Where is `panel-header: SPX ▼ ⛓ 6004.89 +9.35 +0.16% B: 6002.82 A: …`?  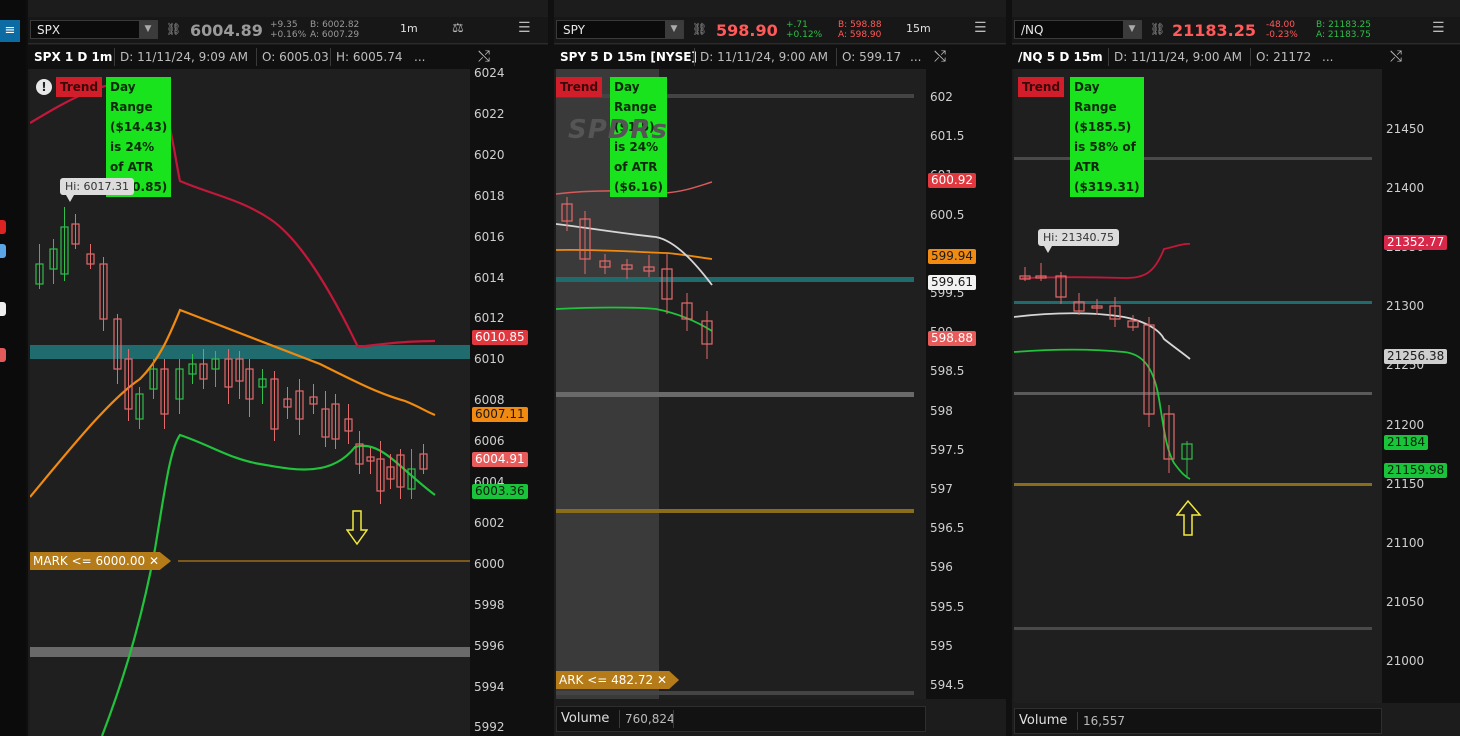 panel-header: SPX ▼ ⛓ 6004.89 +9.35 +0.16% B: 6002.82 A: … is located at coordinates (288, 30).